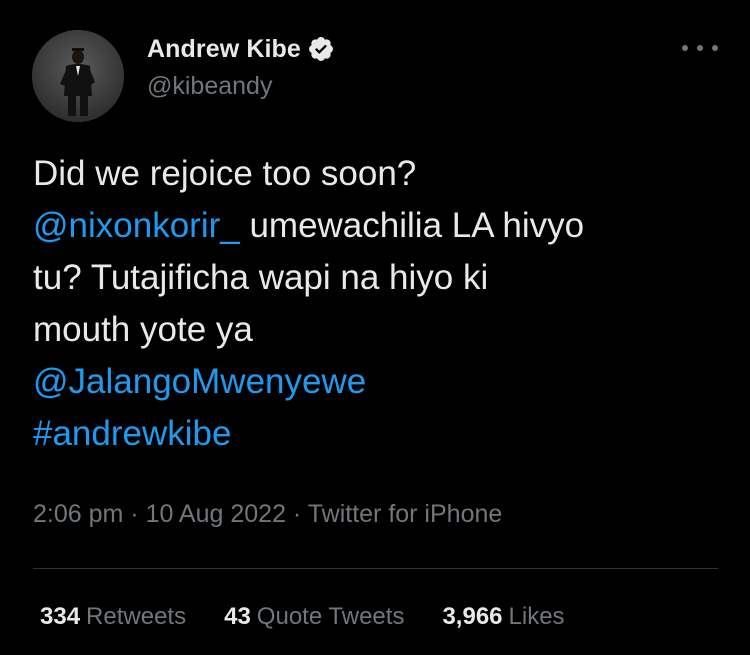  I want to click on tweet-time: 2:06 pm, so click(78, 514).